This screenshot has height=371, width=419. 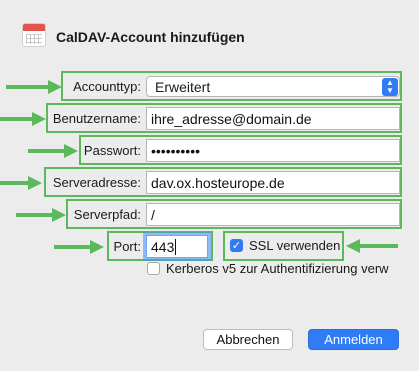 I want to click on ssl-checkbox: ✓, so click(x=236, y=245).